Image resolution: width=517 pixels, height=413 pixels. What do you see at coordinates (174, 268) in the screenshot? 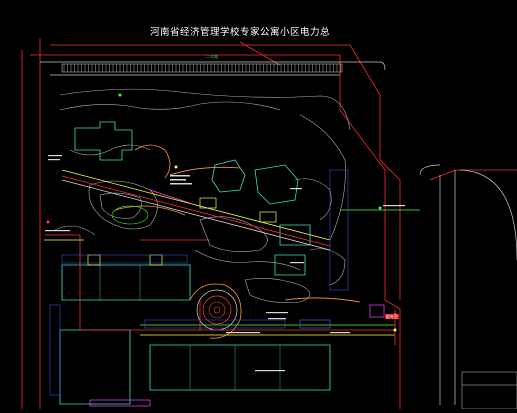
I see `circular-plaza` at bounding box center [174, 268].